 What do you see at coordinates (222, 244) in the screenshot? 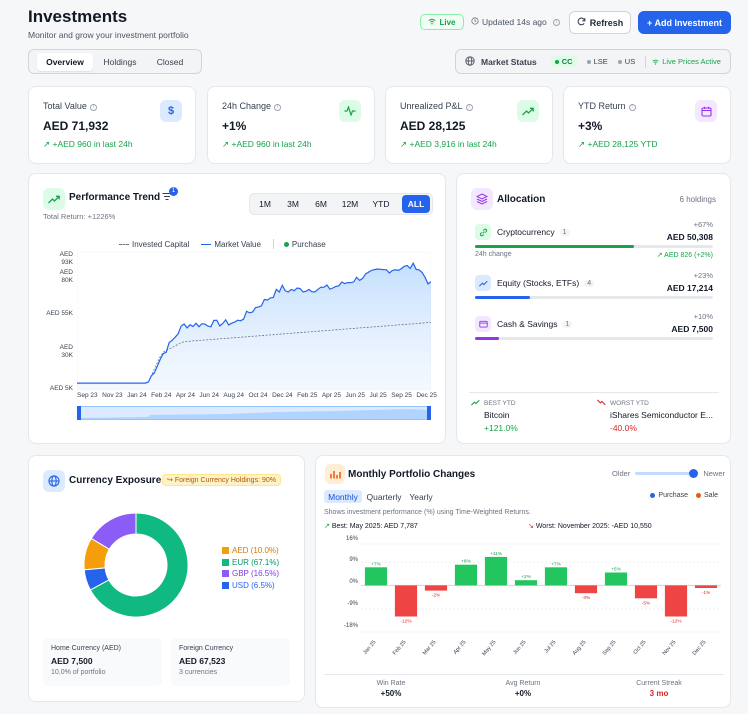
I see `performance-legend: Invested Capital Market Value Purchase` at bounding box center [222, 244].